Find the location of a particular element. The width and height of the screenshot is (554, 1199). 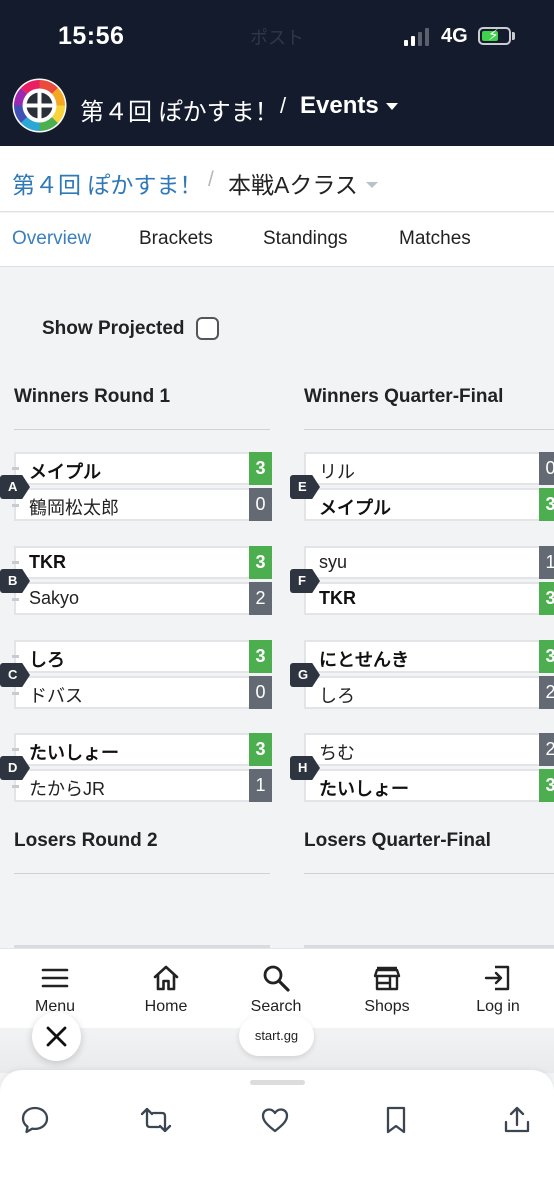

bookmark-icon is located at coordinates (396, 1120).